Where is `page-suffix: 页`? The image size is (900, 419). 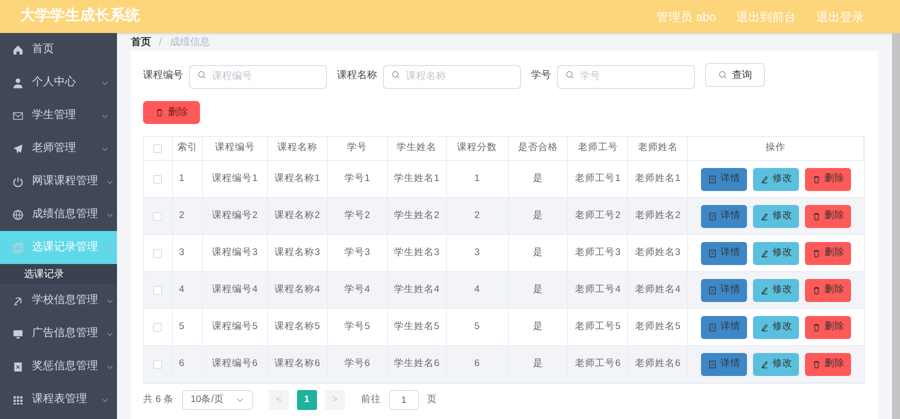
page-suffix: 页 is located at coordinates (431, 399).